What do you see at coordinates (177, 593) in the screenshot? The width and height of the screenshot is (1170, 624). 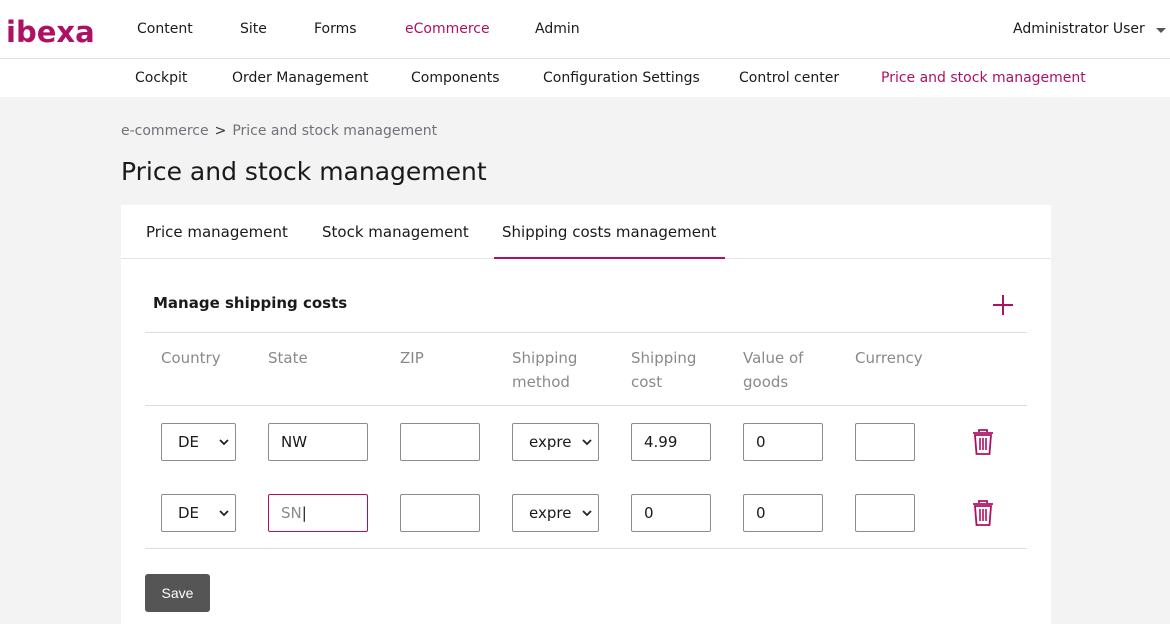 I see `save-button: Save` at bounding box center [177, 593].